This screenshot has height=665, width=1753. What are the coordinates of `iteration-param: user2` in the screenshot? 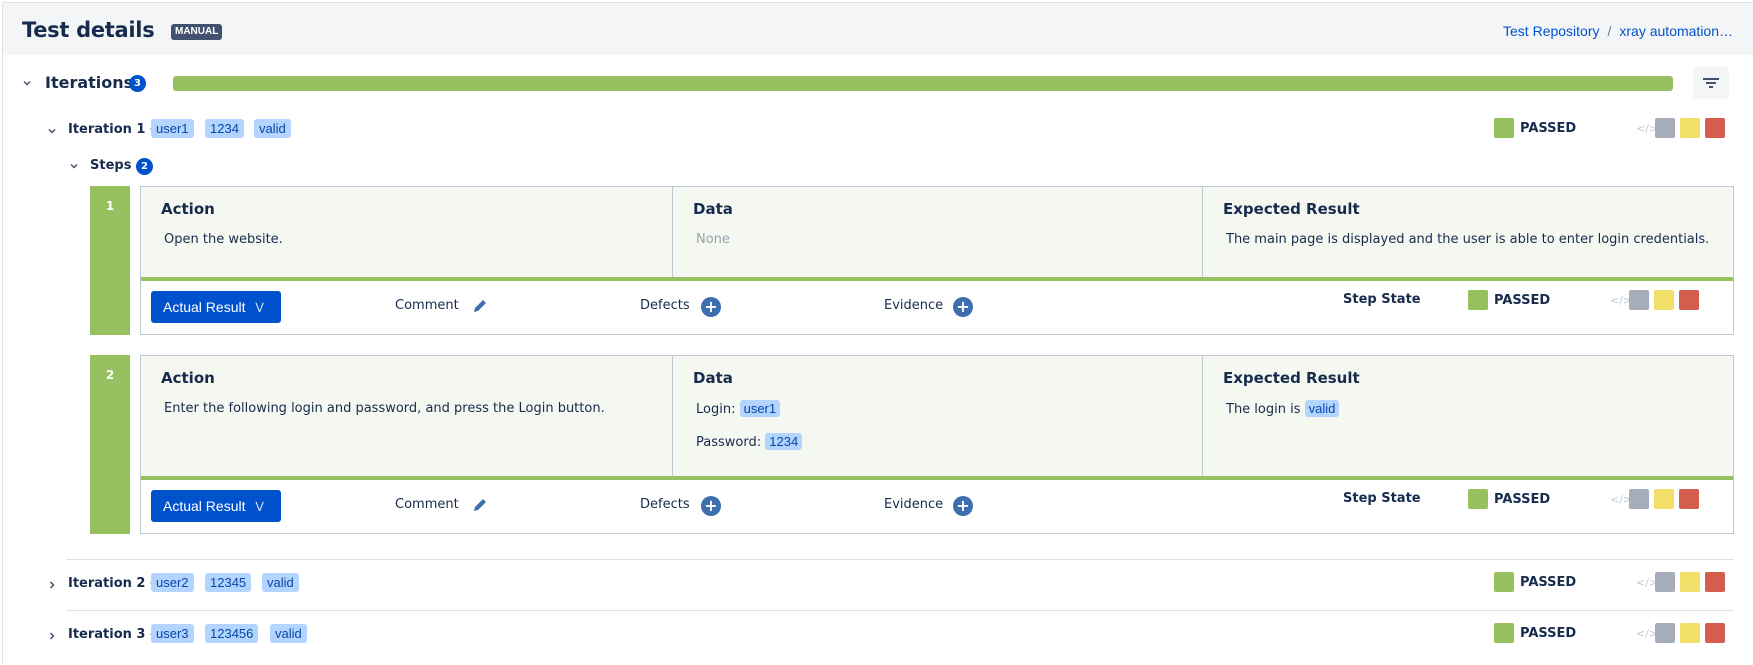 It's located at (172, 582).